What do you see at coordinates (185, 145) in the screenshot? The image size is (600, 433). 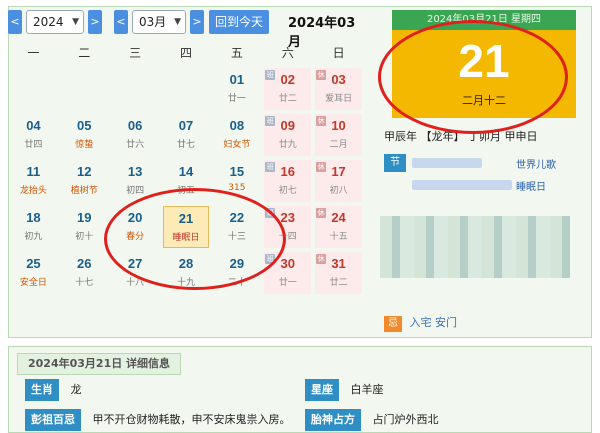 I see `day-lunar: 廿七` at bounding box center [185, 145].